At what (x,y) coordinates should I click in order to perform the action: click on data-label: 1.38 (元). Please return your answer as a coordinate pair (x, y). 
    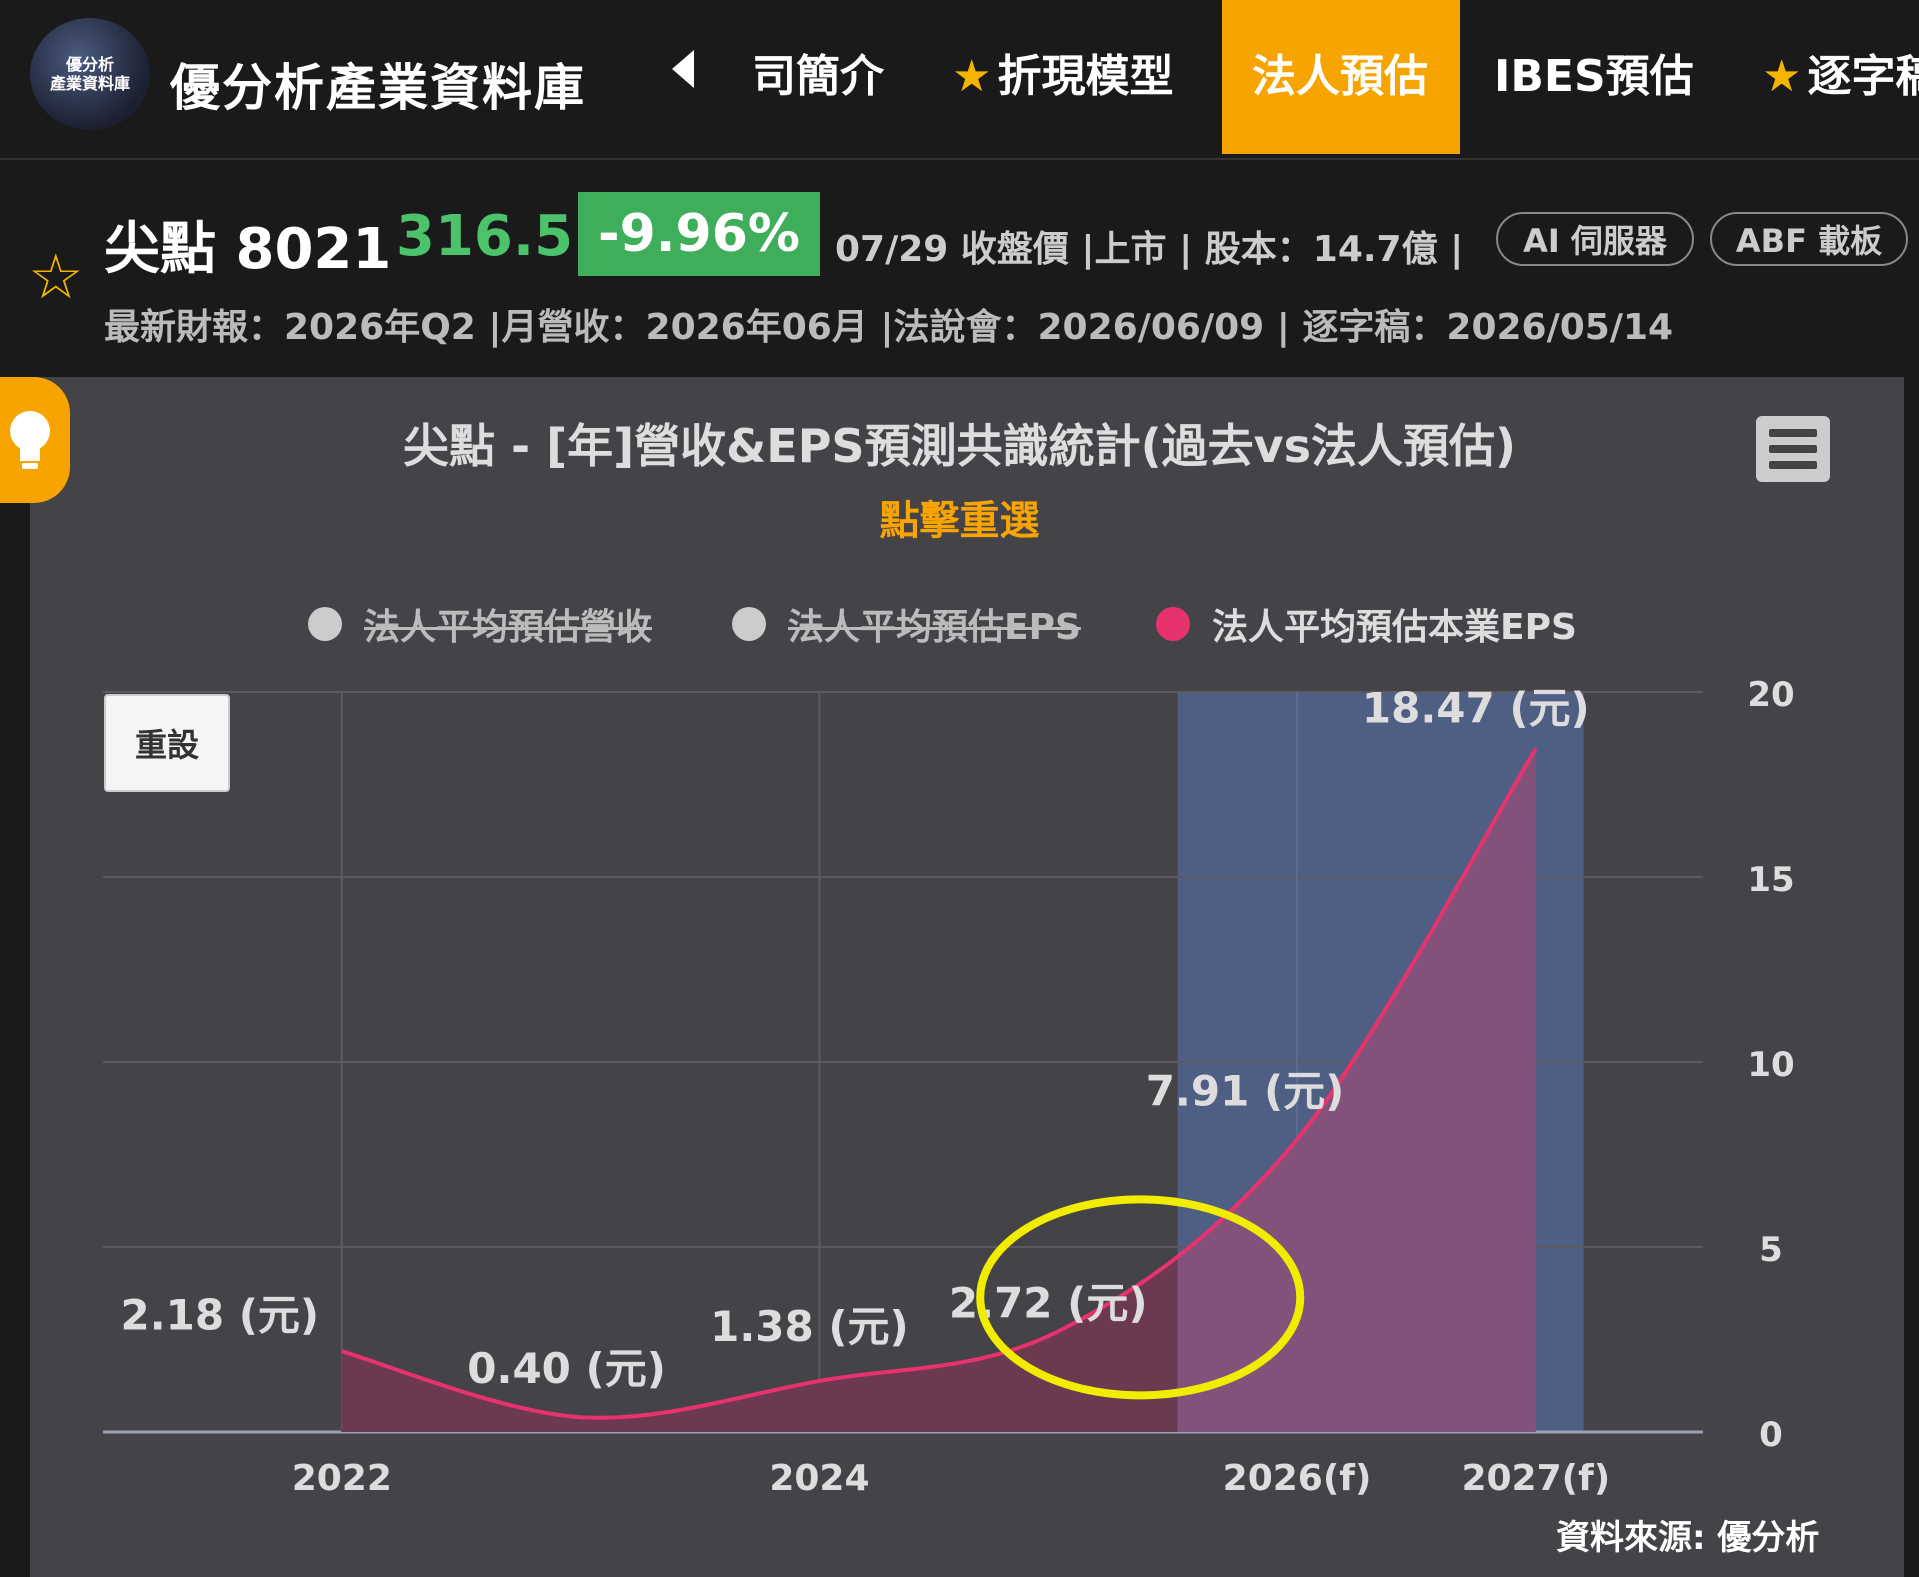
    Looking at the image, I should click on (809, 1326).